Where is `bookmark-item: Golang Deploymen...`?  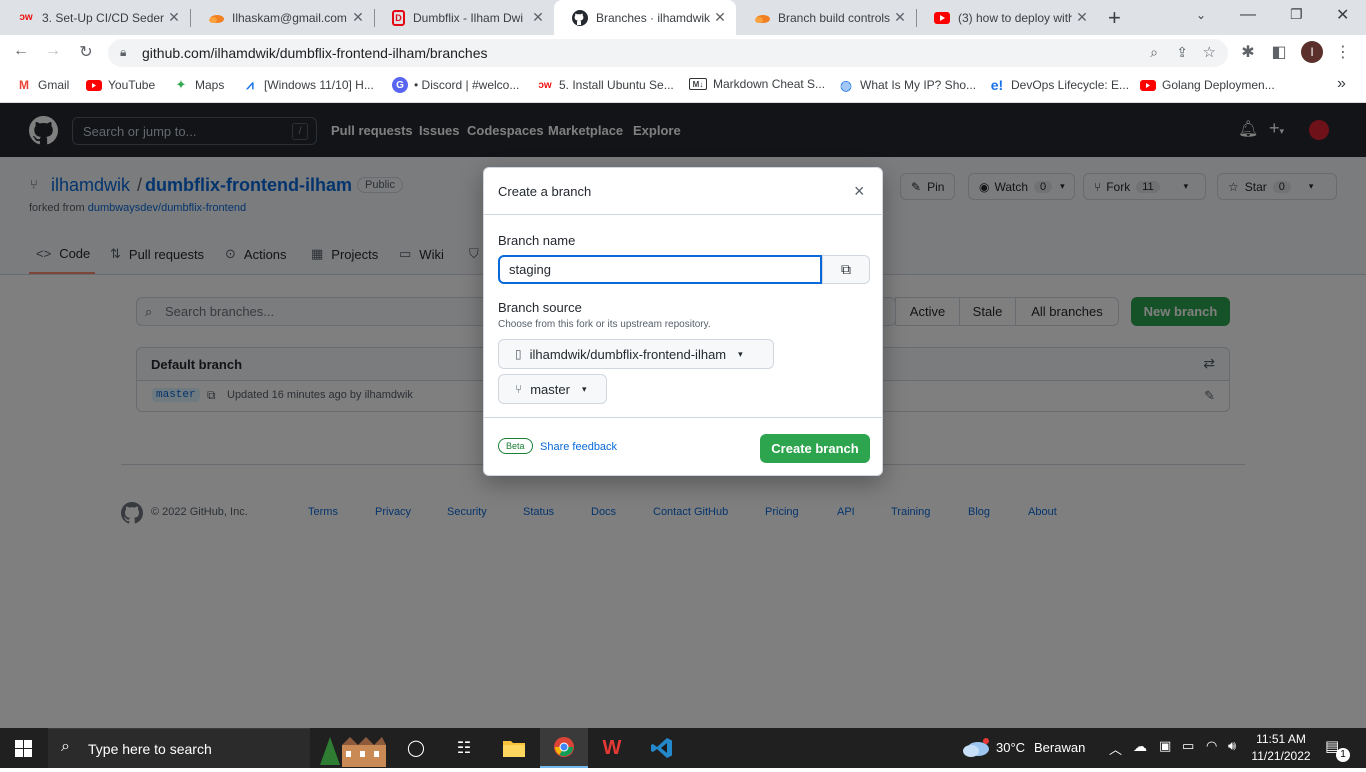
bookmark-item: Golang Deploymen... is located at coordinates (1207, 85).